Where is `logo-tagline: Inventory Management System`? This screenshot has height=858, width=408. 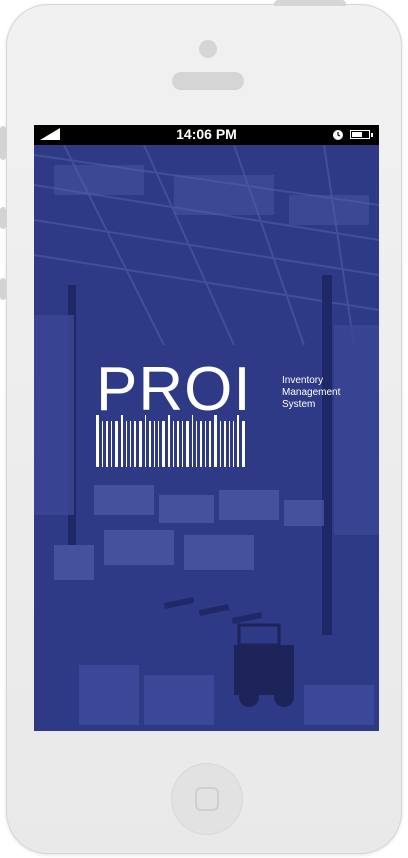 logo-tagline: Inventory Management System is located at coordinates (322, 393).